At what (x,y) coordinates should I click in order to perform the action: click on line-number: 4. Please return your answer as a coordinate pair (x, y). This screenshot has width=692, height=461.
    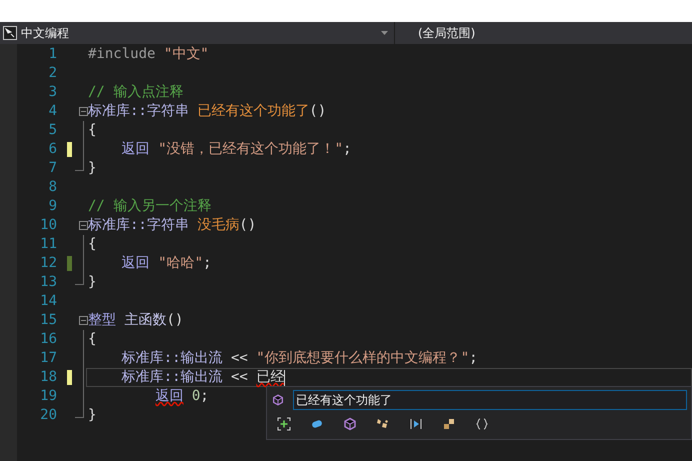
    Looking at the image, I should click on (52, 111).